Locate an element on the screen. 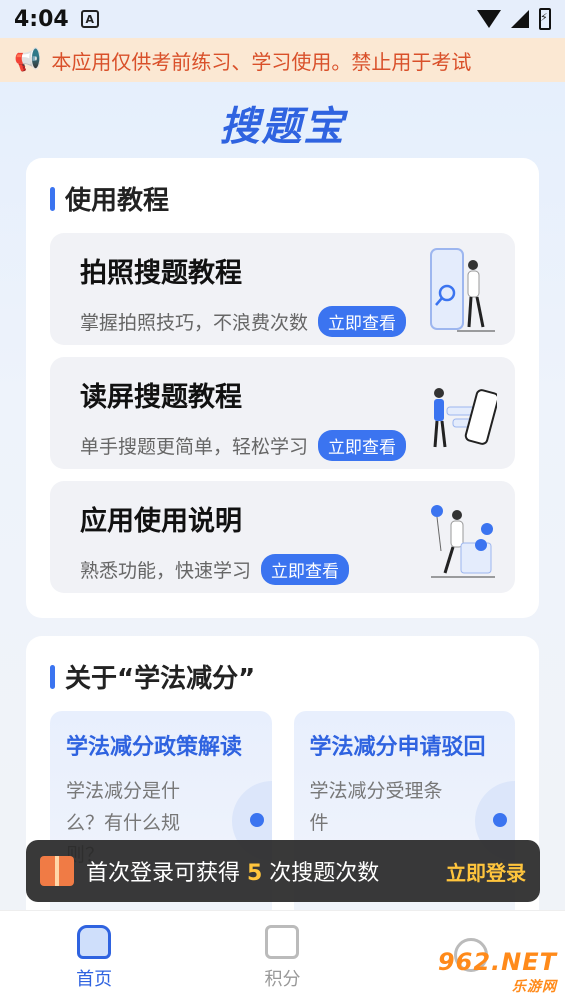  about-item-title: 学法减分申请驳回 is located at coordinates (397, 747).